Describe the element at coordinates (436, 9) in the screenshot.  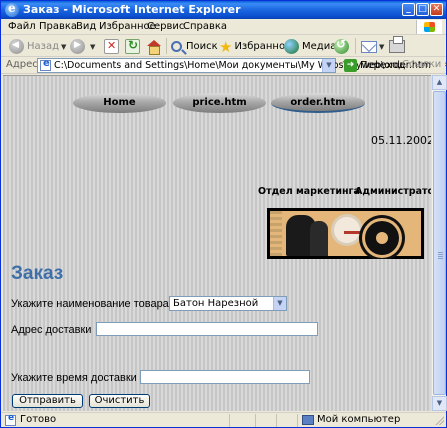
I see `close-button: ✕` at that location.